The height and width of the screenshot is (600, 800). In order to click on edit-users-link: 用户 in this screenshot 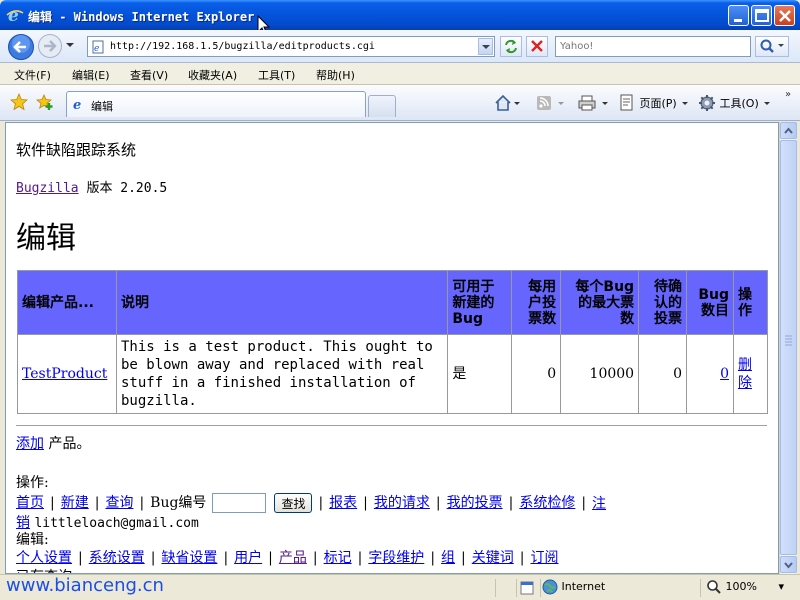, I will do `click(248, 558)`.